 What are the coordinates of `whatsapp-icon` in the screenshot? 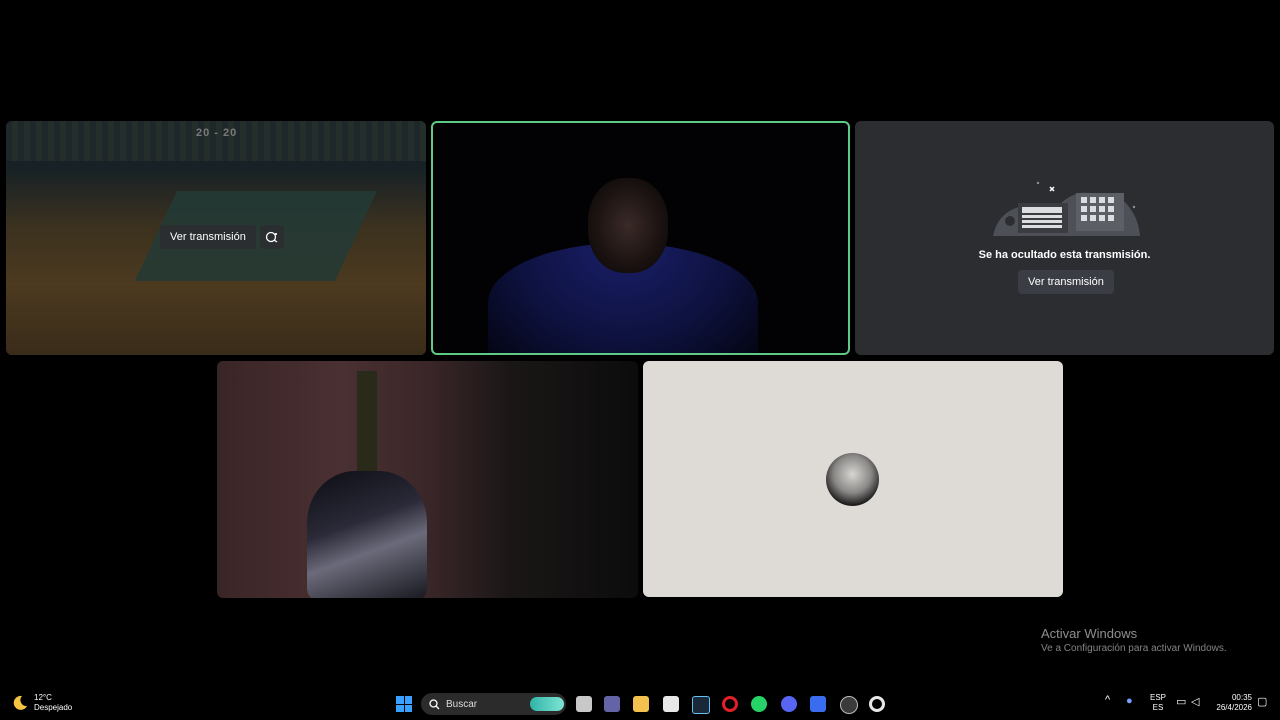 It's located at (759, 704).